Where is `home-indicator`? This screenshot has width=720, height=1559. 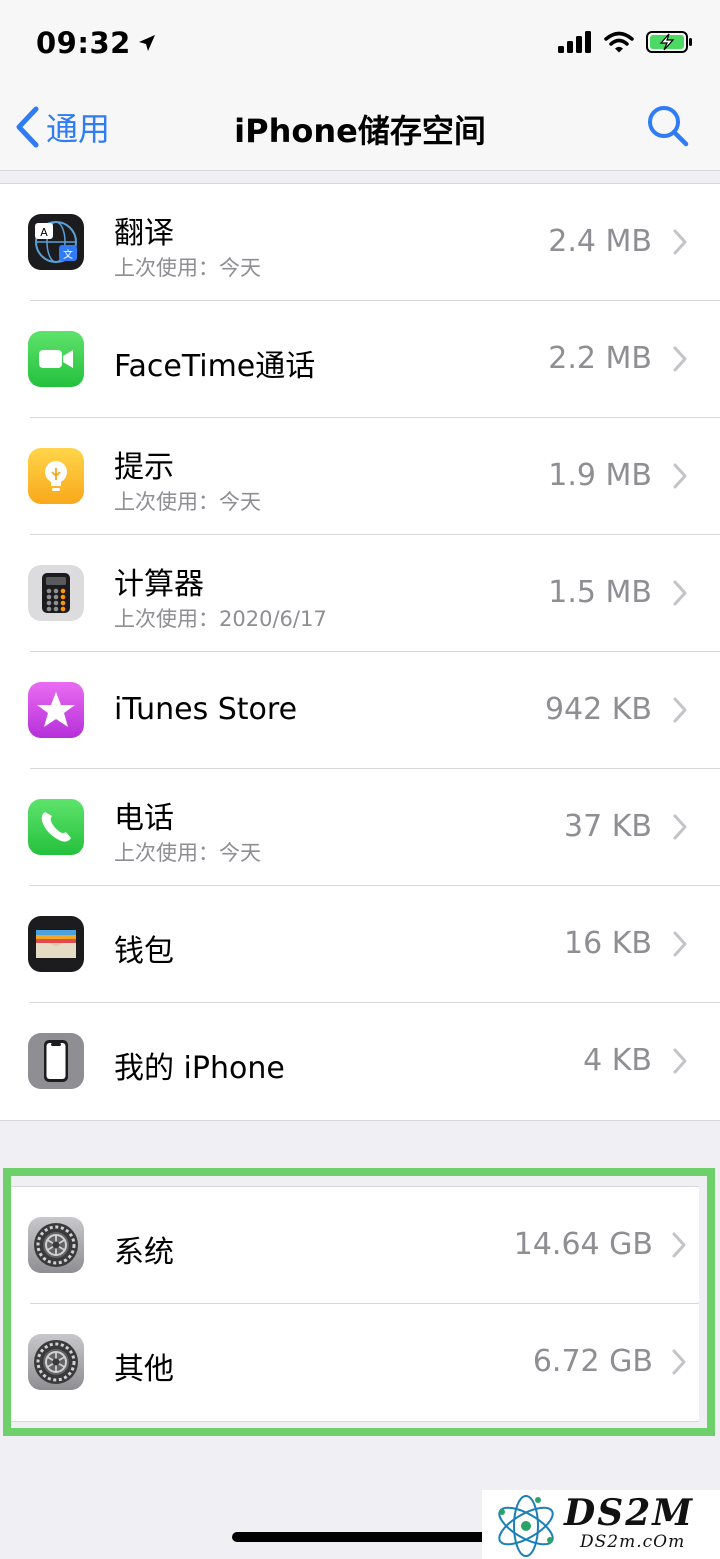 home-indicator is located at coordinates (360, 1537).